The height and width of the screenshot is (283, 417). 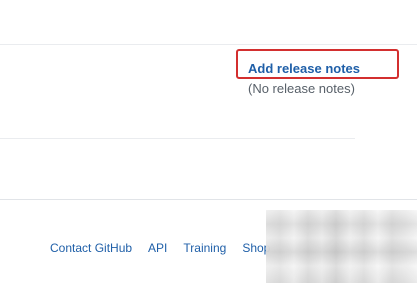 I want to click on add-release-notes-link: Add release notes, so click(x=304, y=68).